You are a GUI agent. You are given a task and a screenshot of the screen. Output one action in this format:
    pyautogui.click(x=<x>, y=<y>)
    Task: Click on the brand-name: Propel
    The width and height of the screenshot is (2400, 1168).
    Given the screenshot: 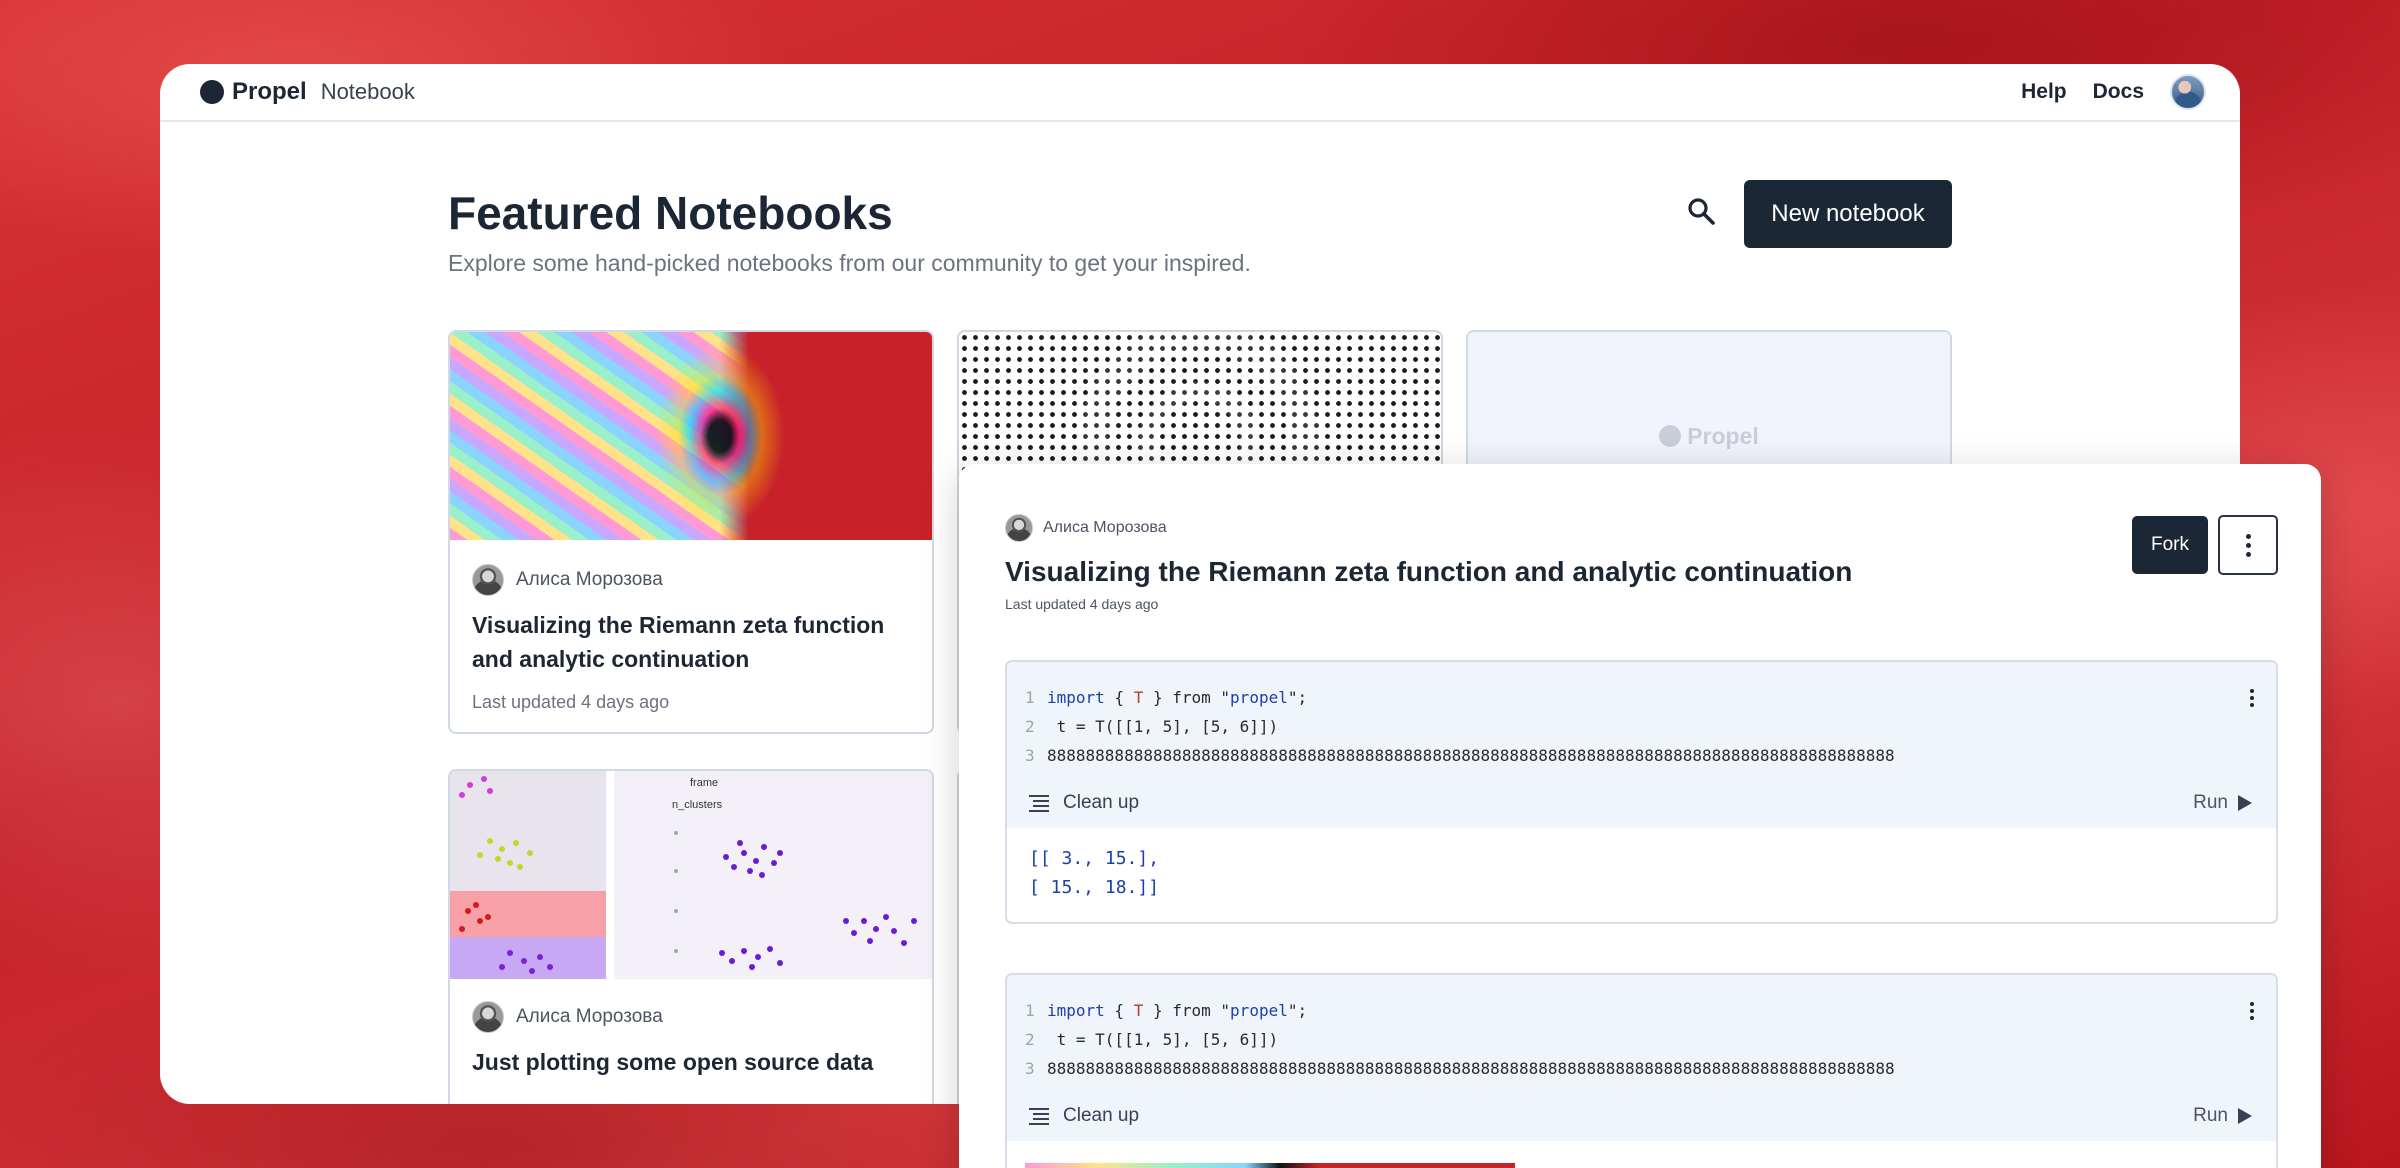 What is the action you would take?
    pyautogui.click(x=269, y=91)
    